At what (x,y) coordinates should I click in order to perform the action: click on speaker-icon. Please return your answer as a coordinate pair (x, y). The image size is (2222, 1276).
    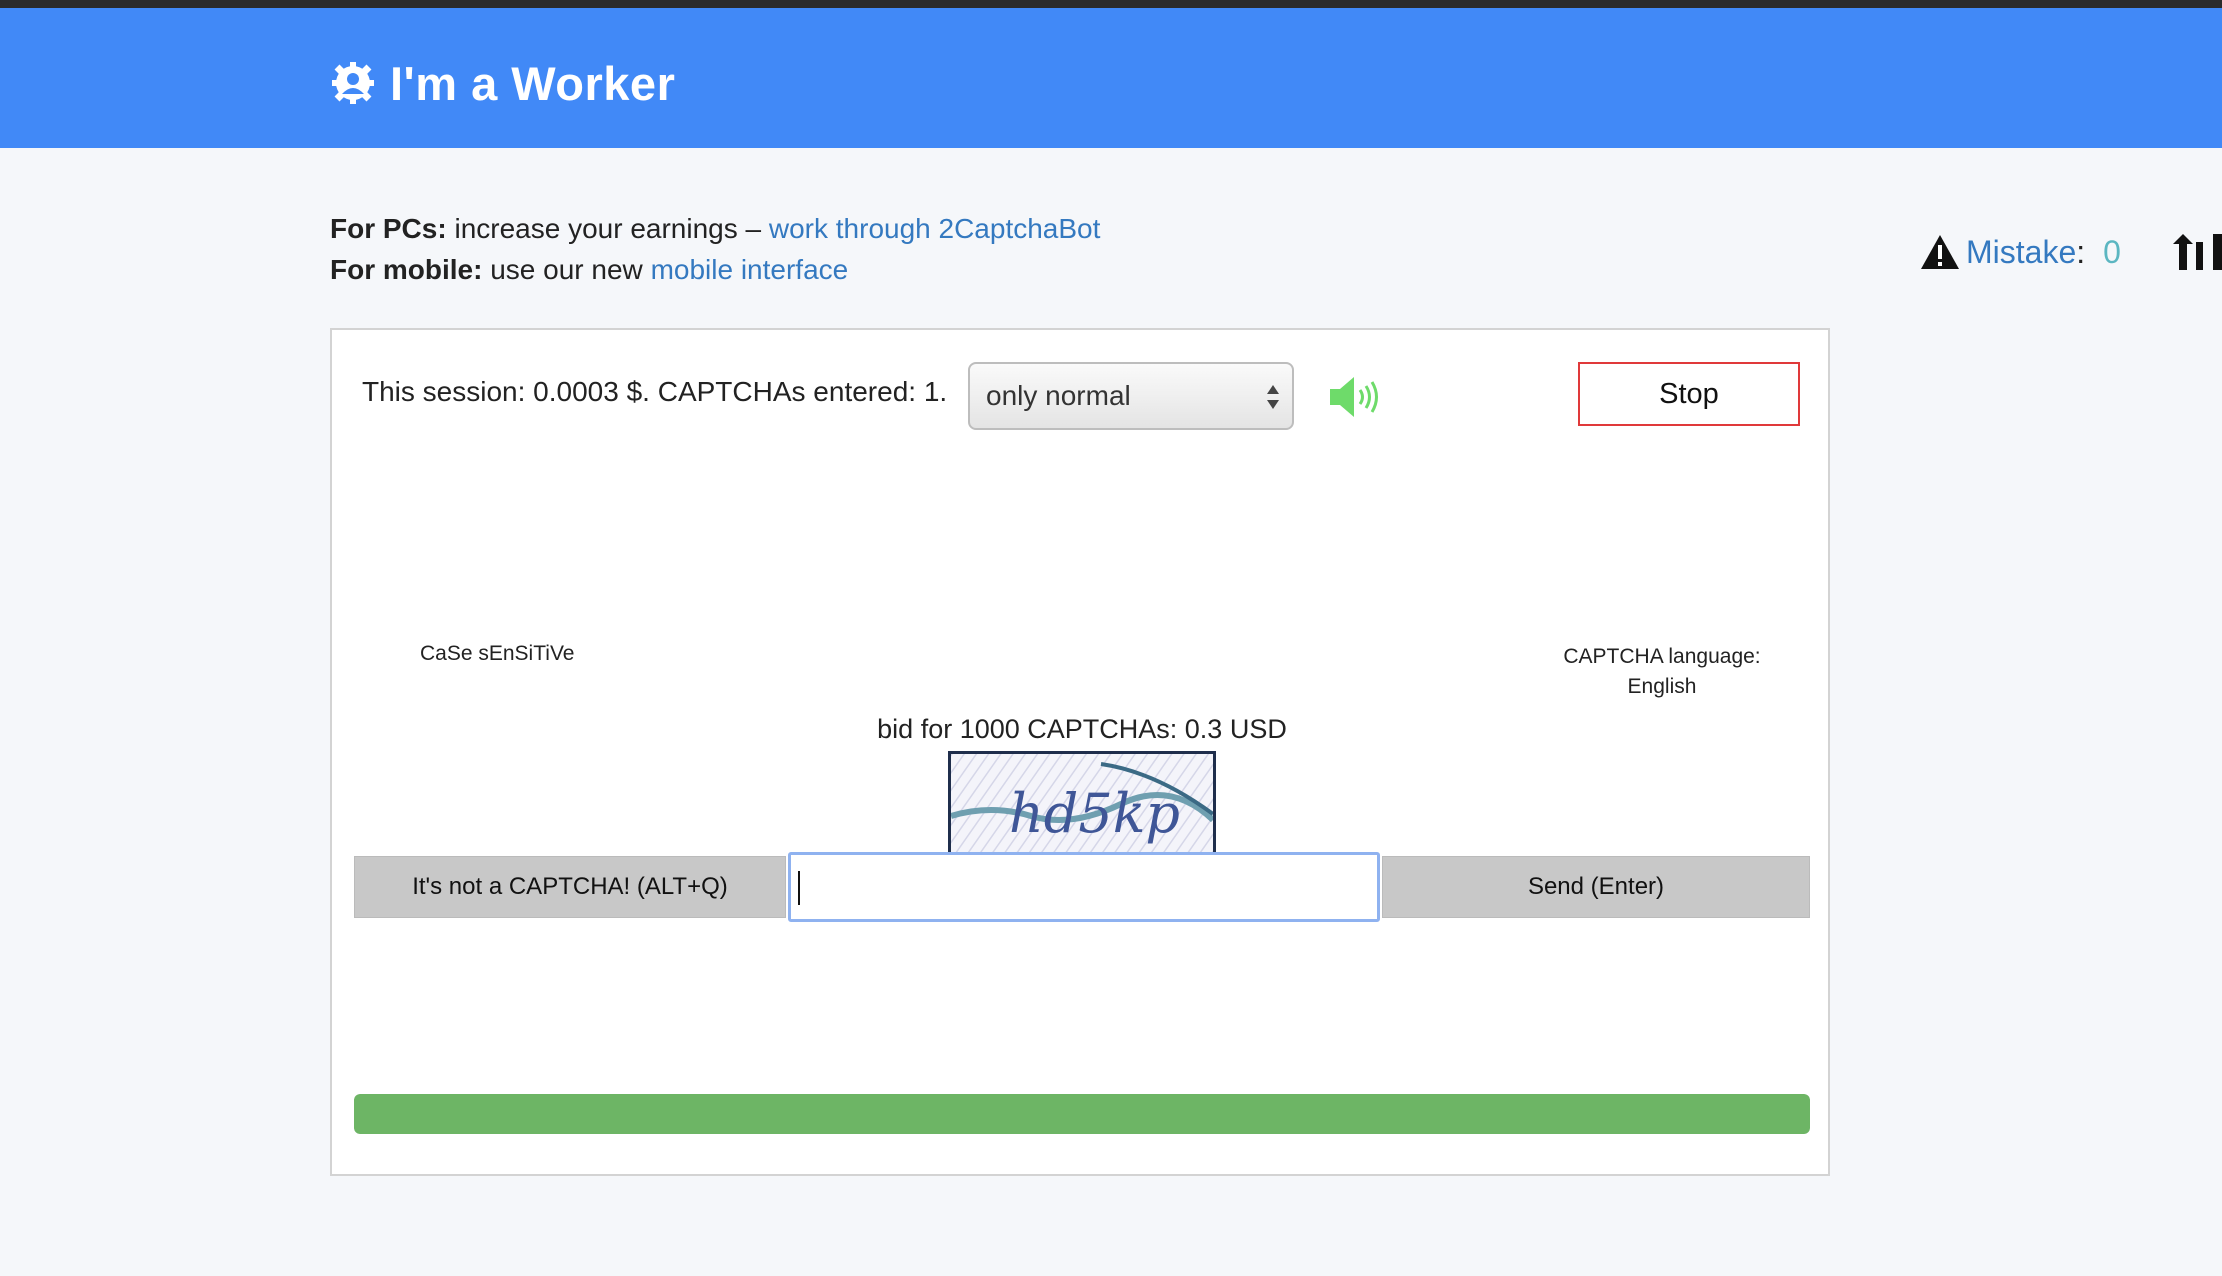
    Looking at the image, I should click on (1356, 397).